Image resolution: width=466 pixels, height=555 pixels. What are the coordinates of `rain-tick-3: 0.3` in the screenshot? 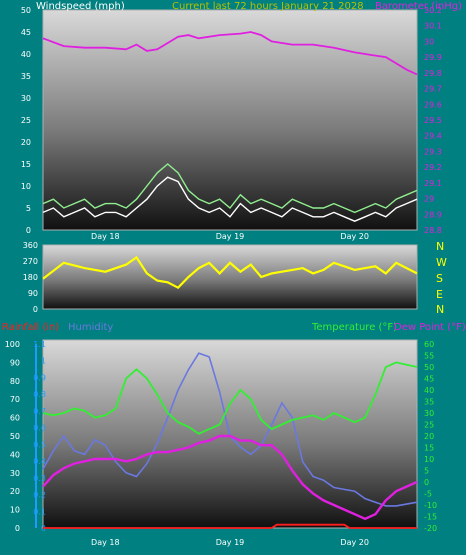 It's located at (39, 478).